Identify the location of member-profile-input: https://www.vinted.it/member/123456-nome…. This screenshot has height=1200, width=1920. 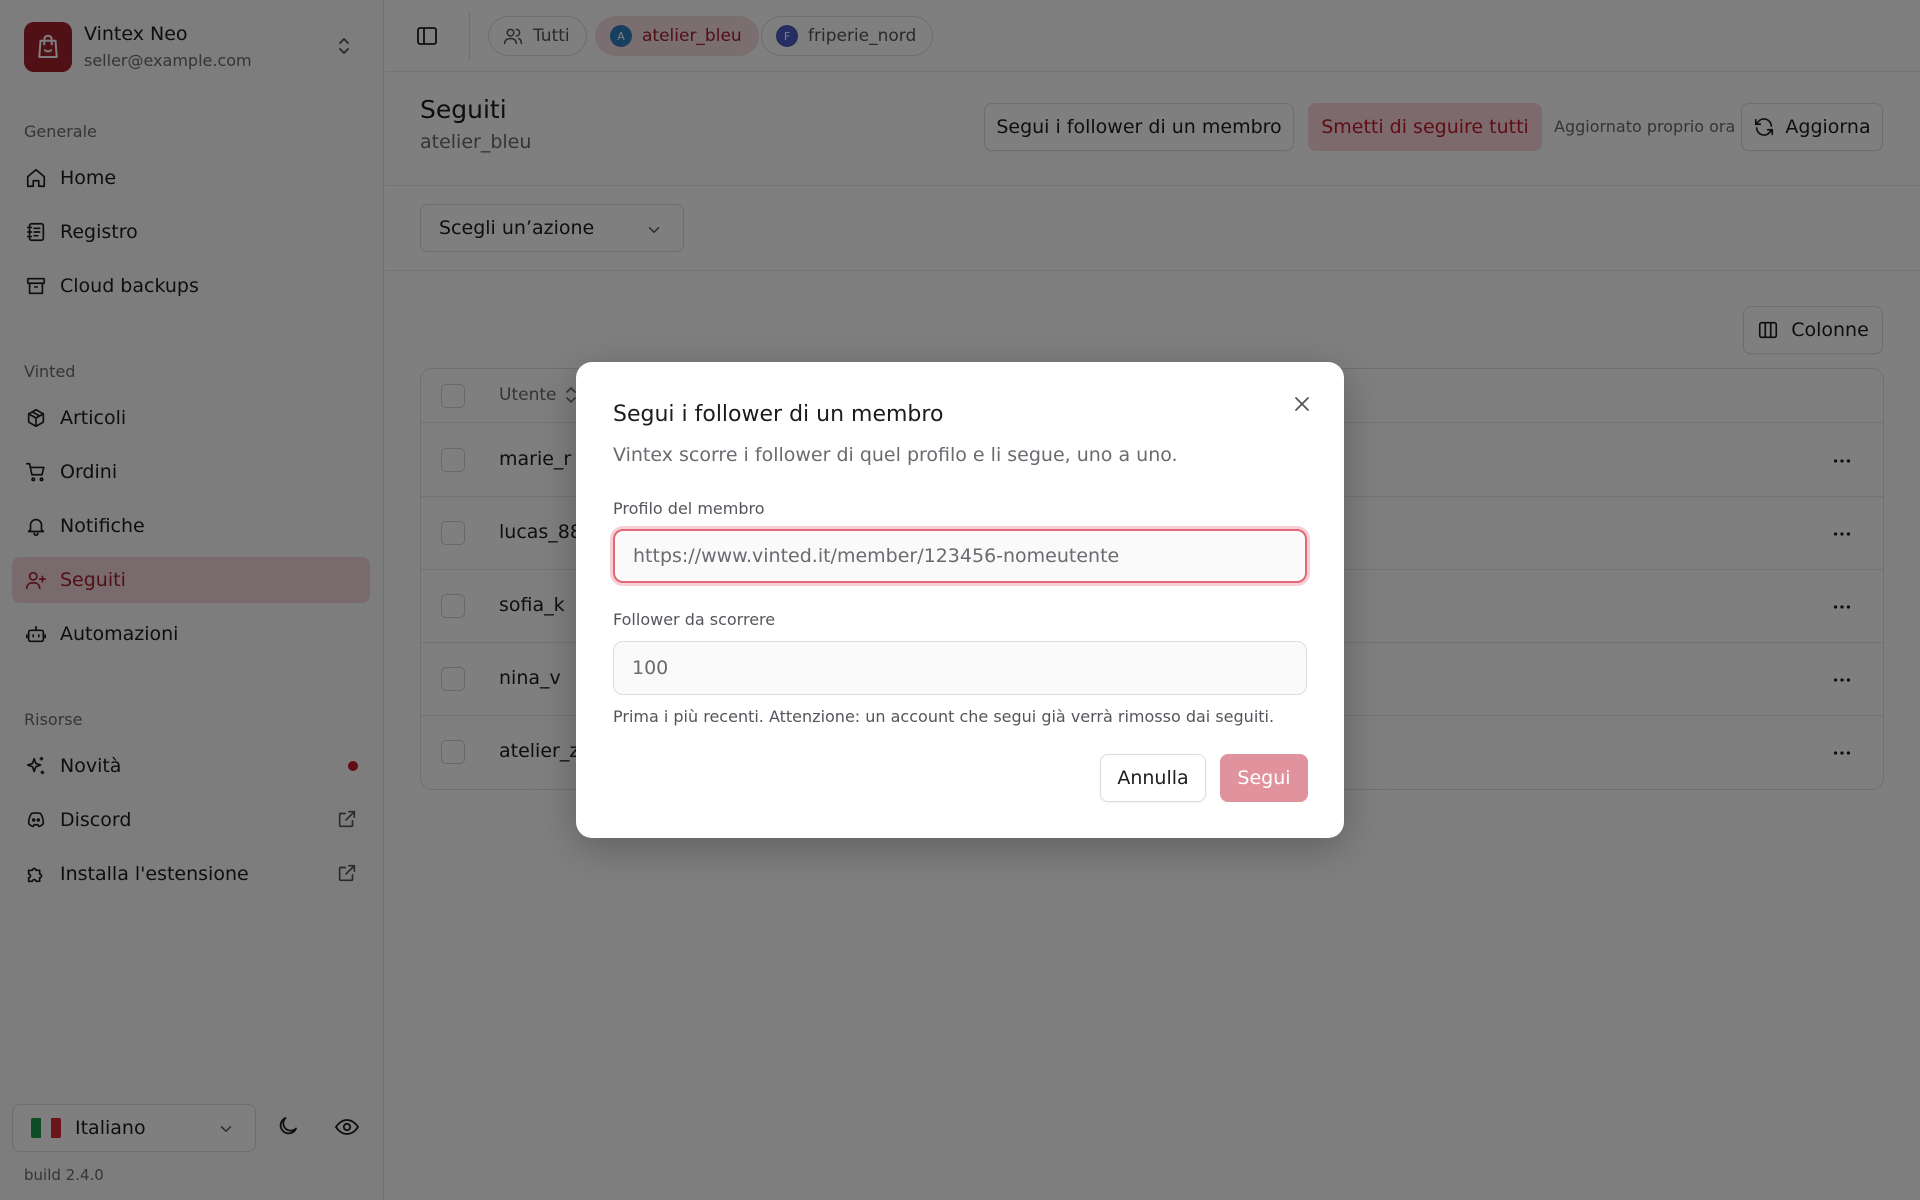
(960, 556).